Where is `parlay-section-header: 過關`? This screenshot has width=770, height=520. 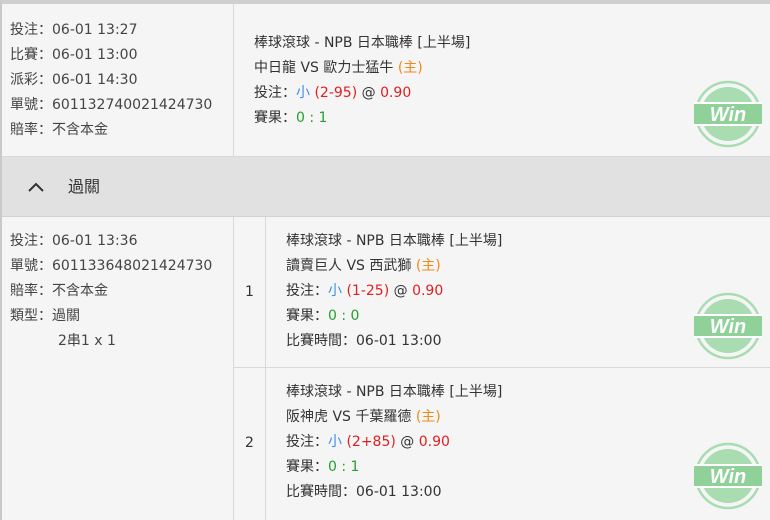
parlay-section-header: 過關 is located at coordinates (386, 187).